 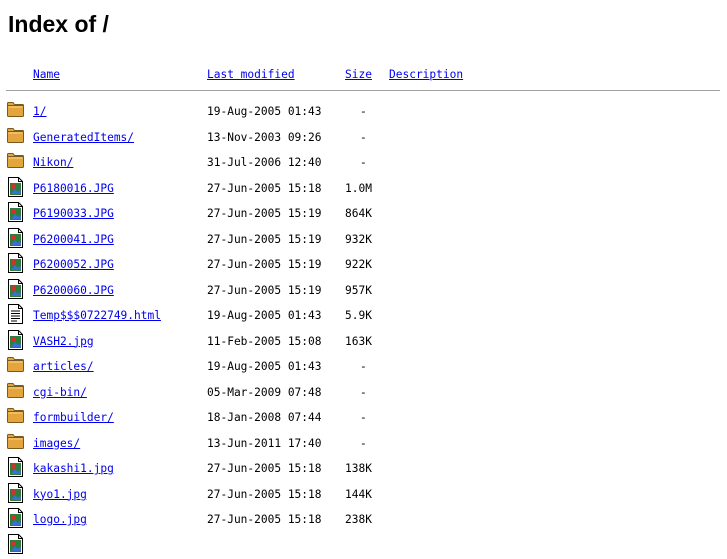 What do you see at coordinates (264, 162) in the screenshot?
I see `last-modified-value: 31-Jul-2006 12:40` at bounding box center [264, 162].